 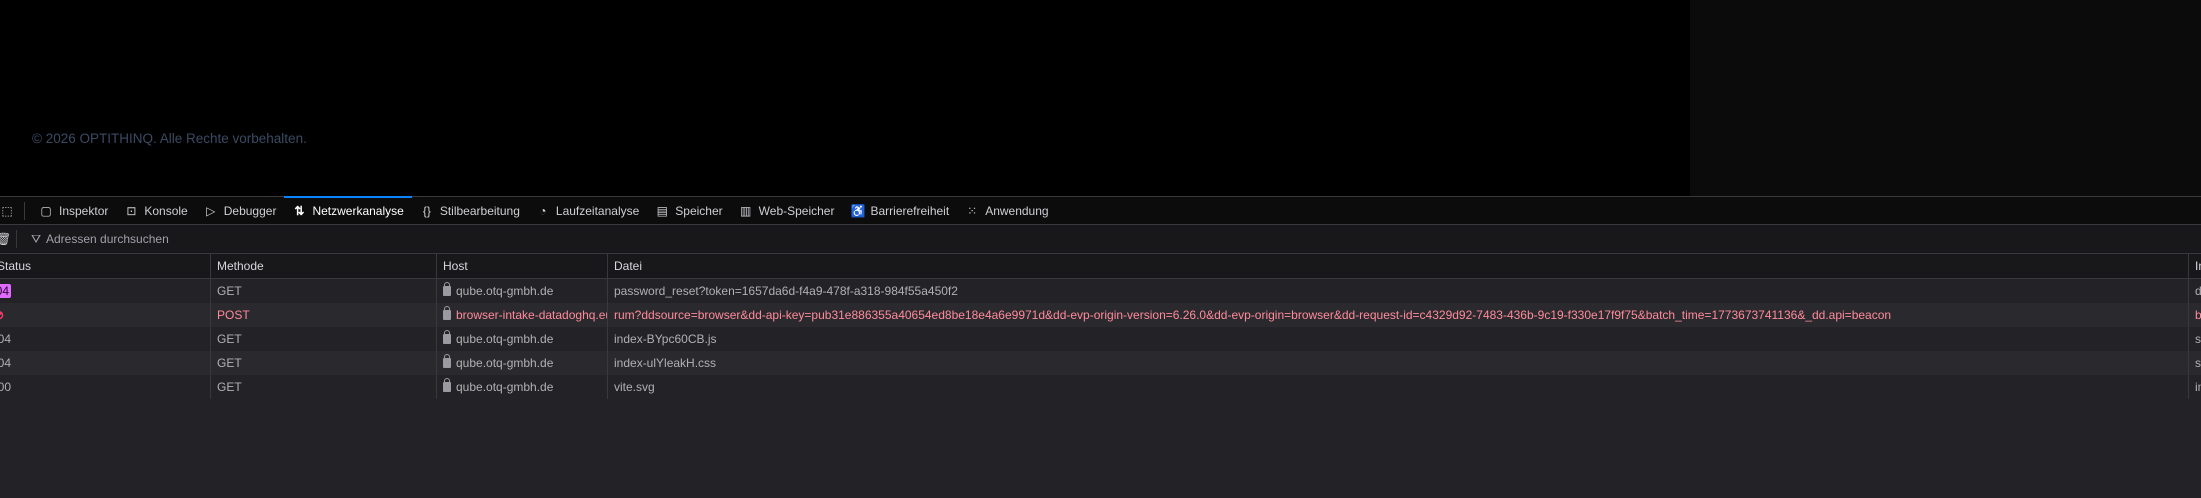 I want to click on status-cell: 200, so click(x=6, y=387).